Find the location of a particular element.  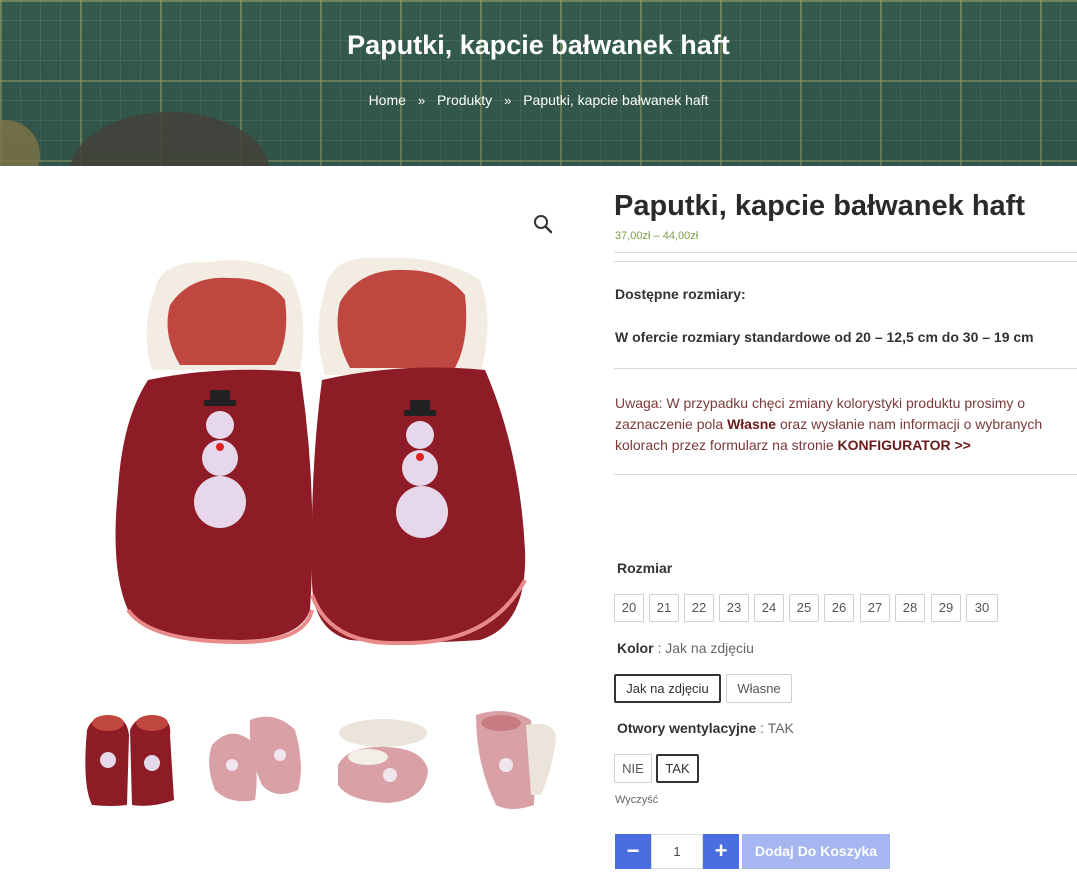

size-option-20: 20 is located at coordinates (629, 608).